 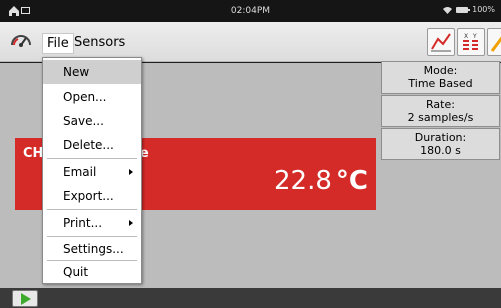 I want to click on graph-view-button, so click(x=441, y=42).